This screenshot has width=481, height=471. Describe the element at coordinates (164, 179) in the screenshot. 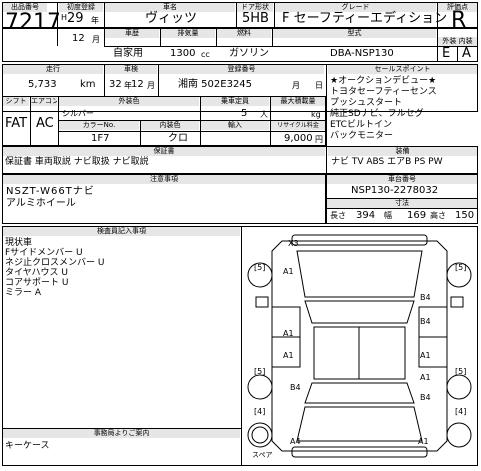

I see `notes-header: 注意事項` at that location.